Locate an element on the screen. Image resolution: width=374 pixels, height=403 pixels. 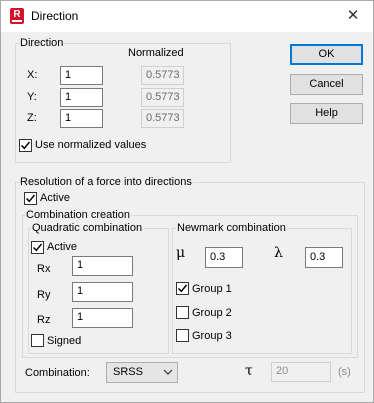
rz-label: Rz is located at coordinates (44, 320).